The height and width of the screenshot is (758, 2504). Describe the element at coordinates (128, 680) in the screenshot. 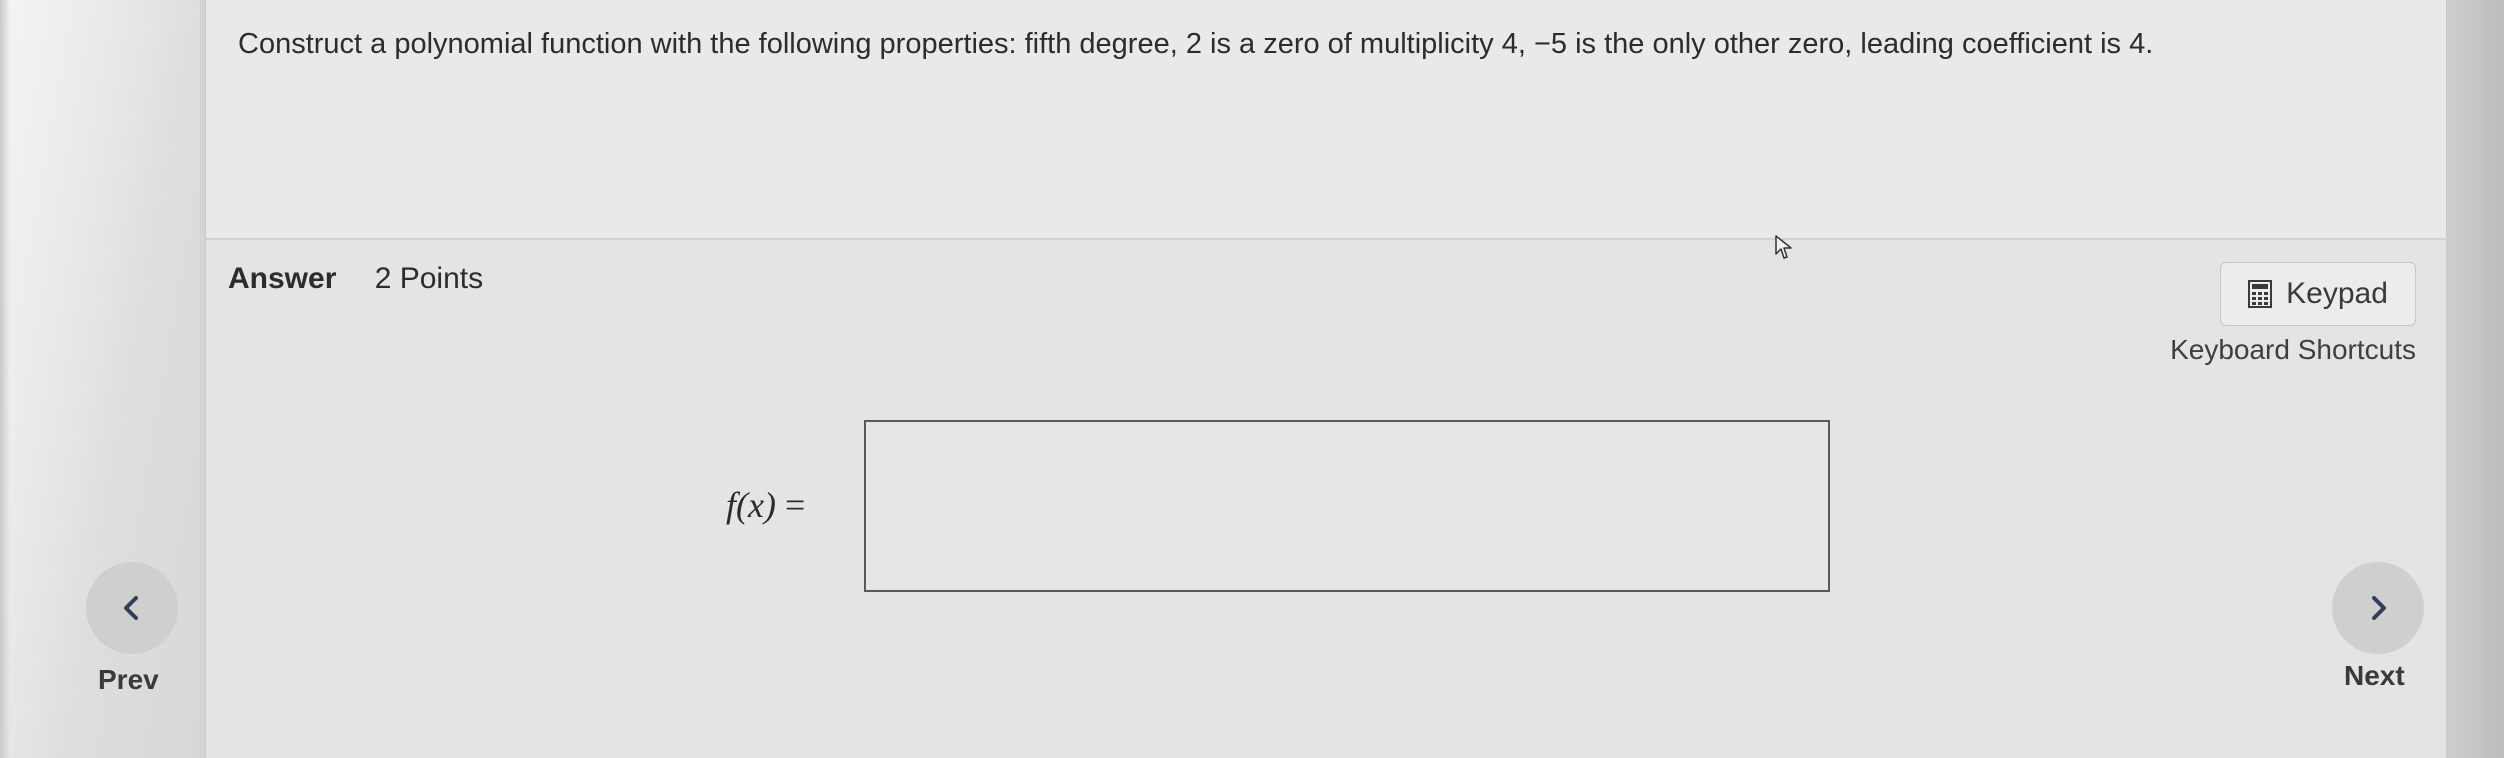

I see `prev-label: Prev` at that location.